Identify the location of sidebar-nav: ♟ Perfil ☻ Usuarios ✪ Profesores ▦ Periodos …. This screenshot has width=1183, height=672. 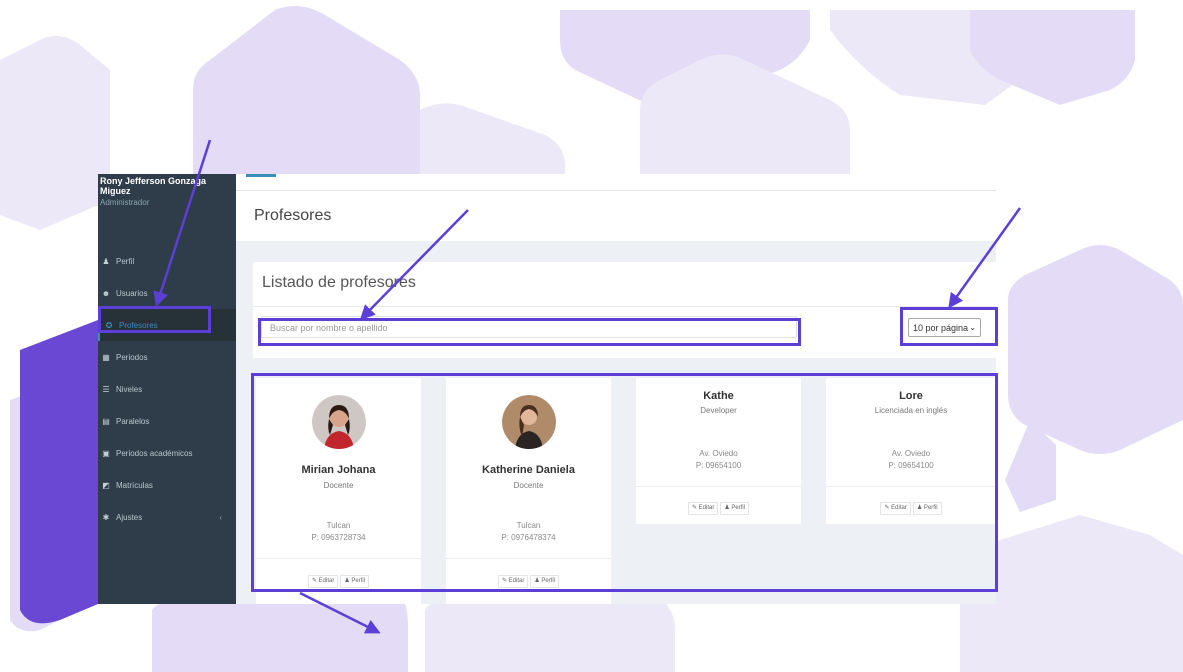
(167, 389).